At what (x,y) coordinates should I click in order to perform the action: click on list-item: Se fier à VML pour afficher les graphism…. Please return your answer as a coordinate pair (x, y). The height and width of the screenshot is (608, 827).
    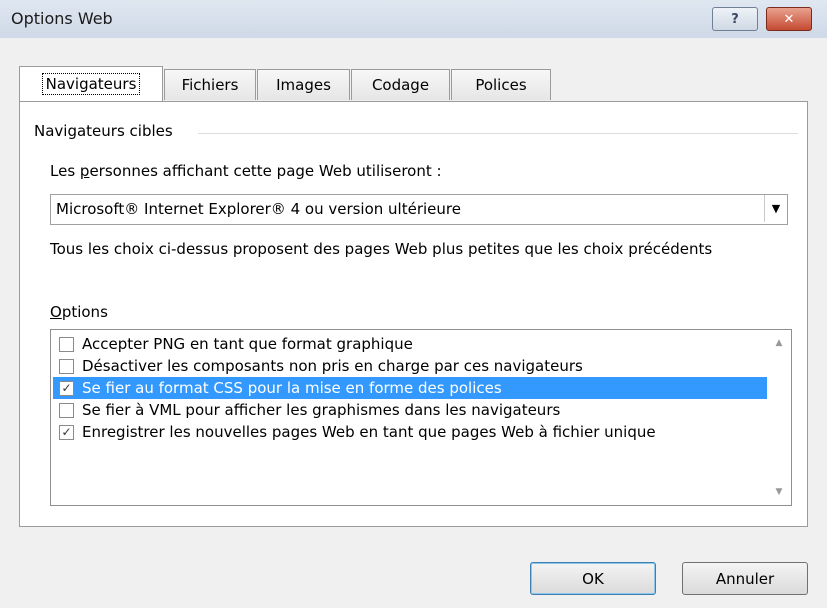
    Looking at the image, I should click on (410, 410).